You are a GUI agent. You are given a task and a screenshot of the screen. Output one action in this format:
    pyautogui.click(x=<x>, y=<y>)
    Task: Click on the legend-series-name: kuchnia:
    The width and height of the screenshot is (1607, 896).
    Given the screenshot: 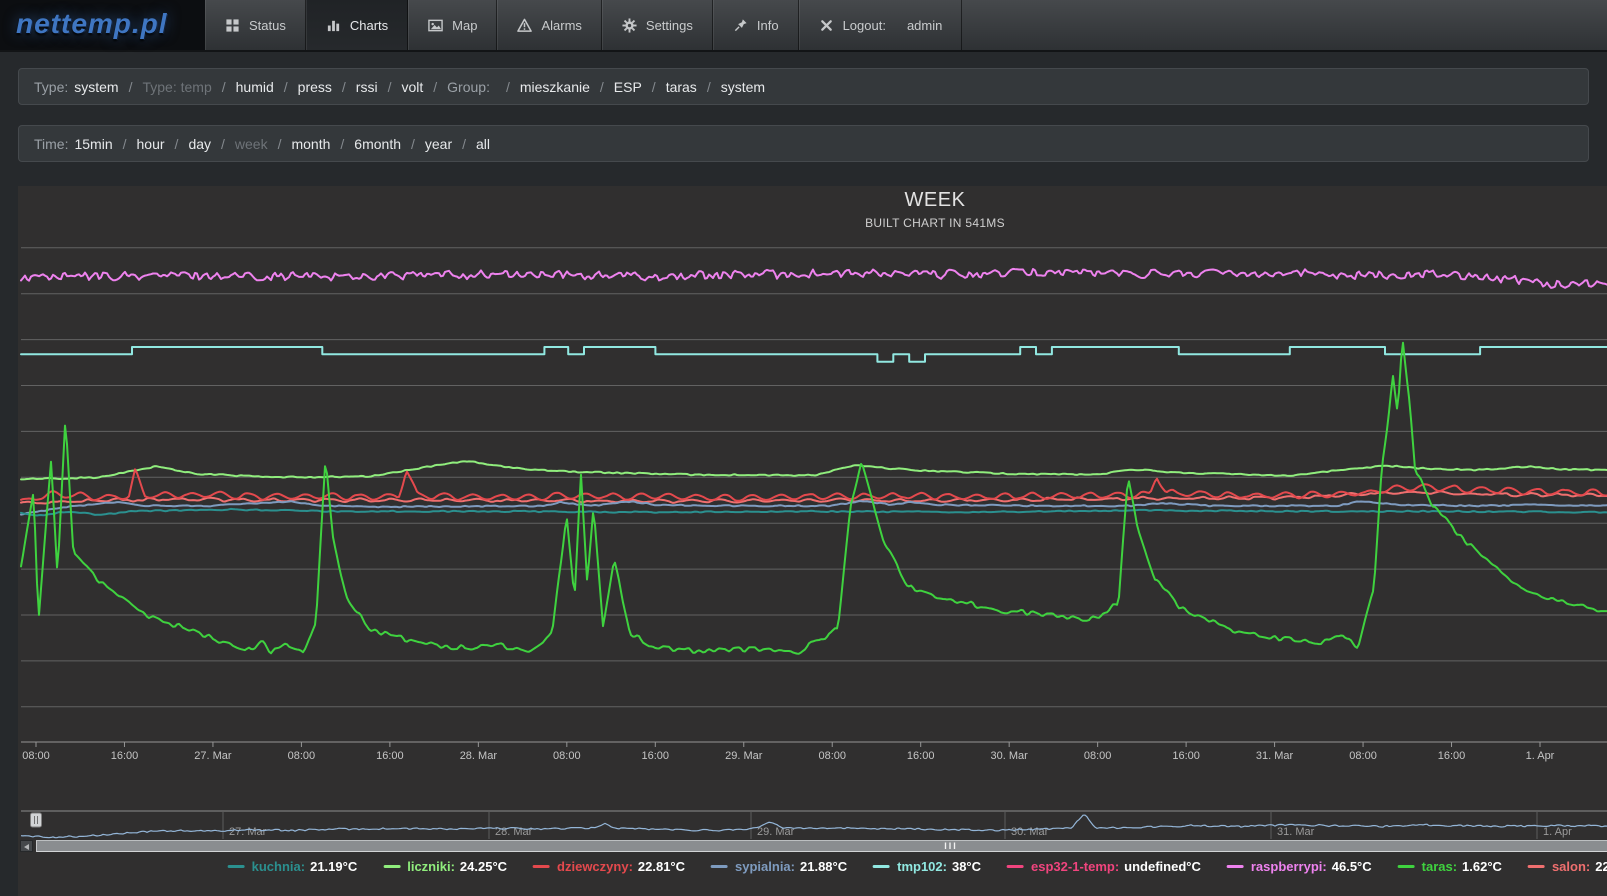 What is the action you would take?
    pyautogui.click(x=278, y=866)
    